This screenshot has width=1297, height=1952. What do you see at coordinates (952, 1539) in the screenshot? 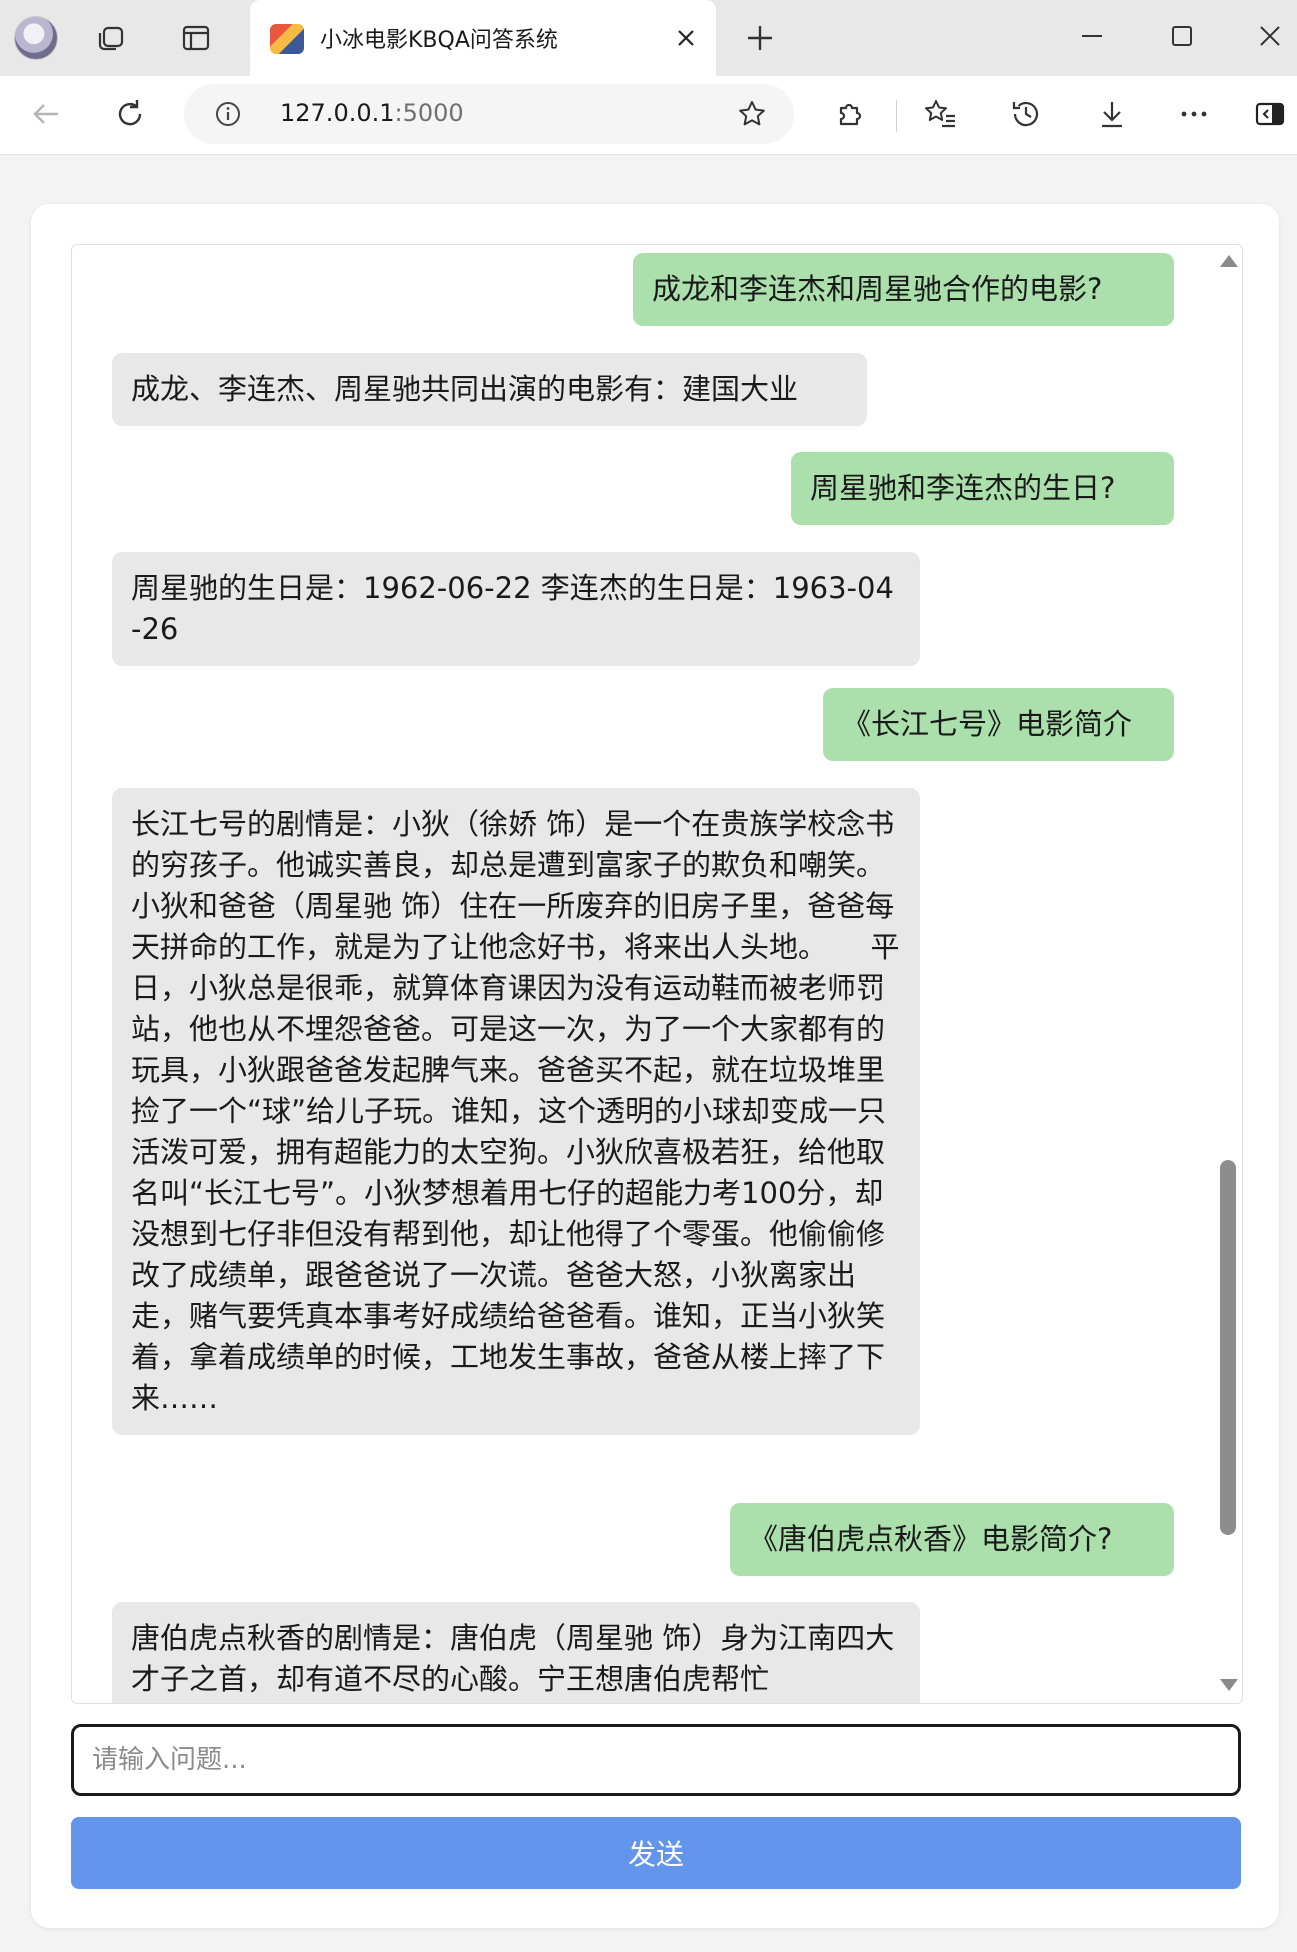
I see `user-message: 《唐伯虎点秋香》电影简介?` at bounding box center [952, 1539].